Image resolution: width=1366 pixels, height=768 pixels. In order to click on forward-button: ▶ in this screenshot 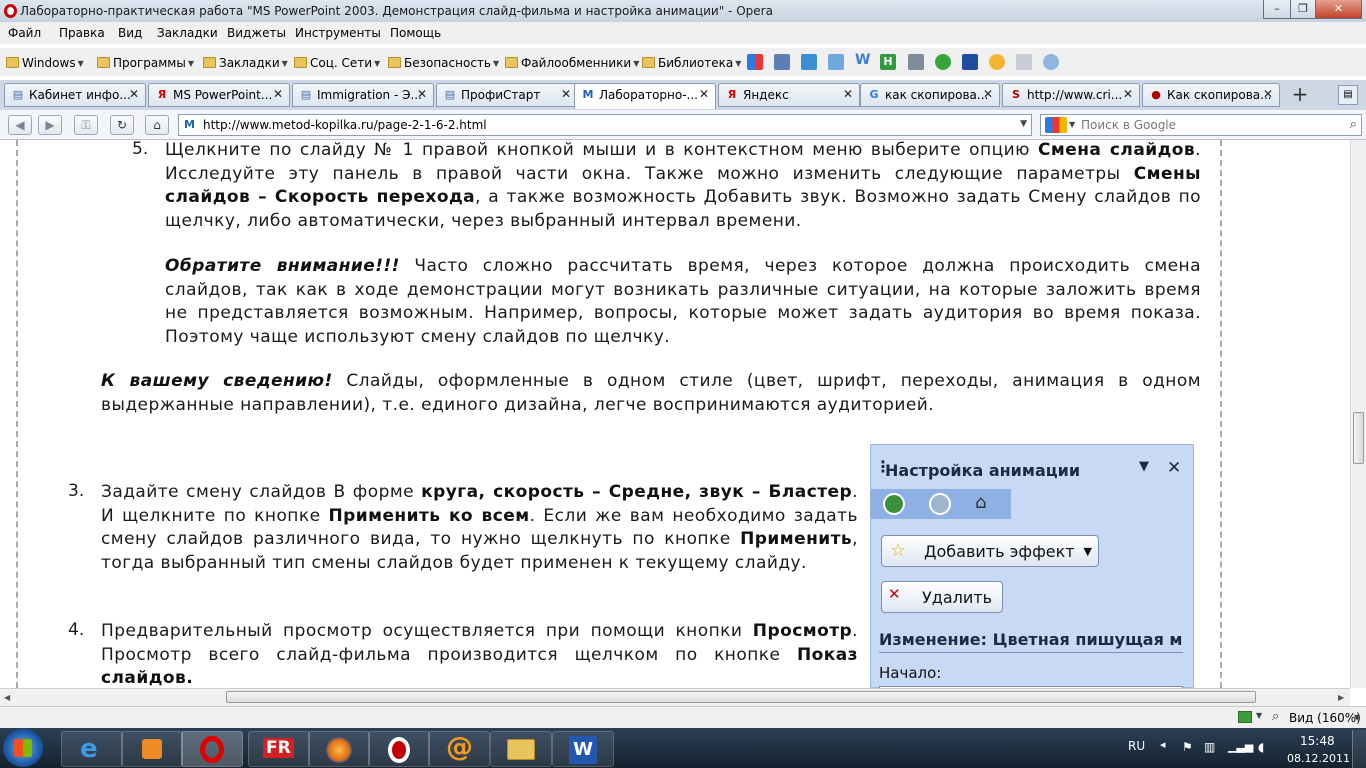, I will do `click(50, 125)`.